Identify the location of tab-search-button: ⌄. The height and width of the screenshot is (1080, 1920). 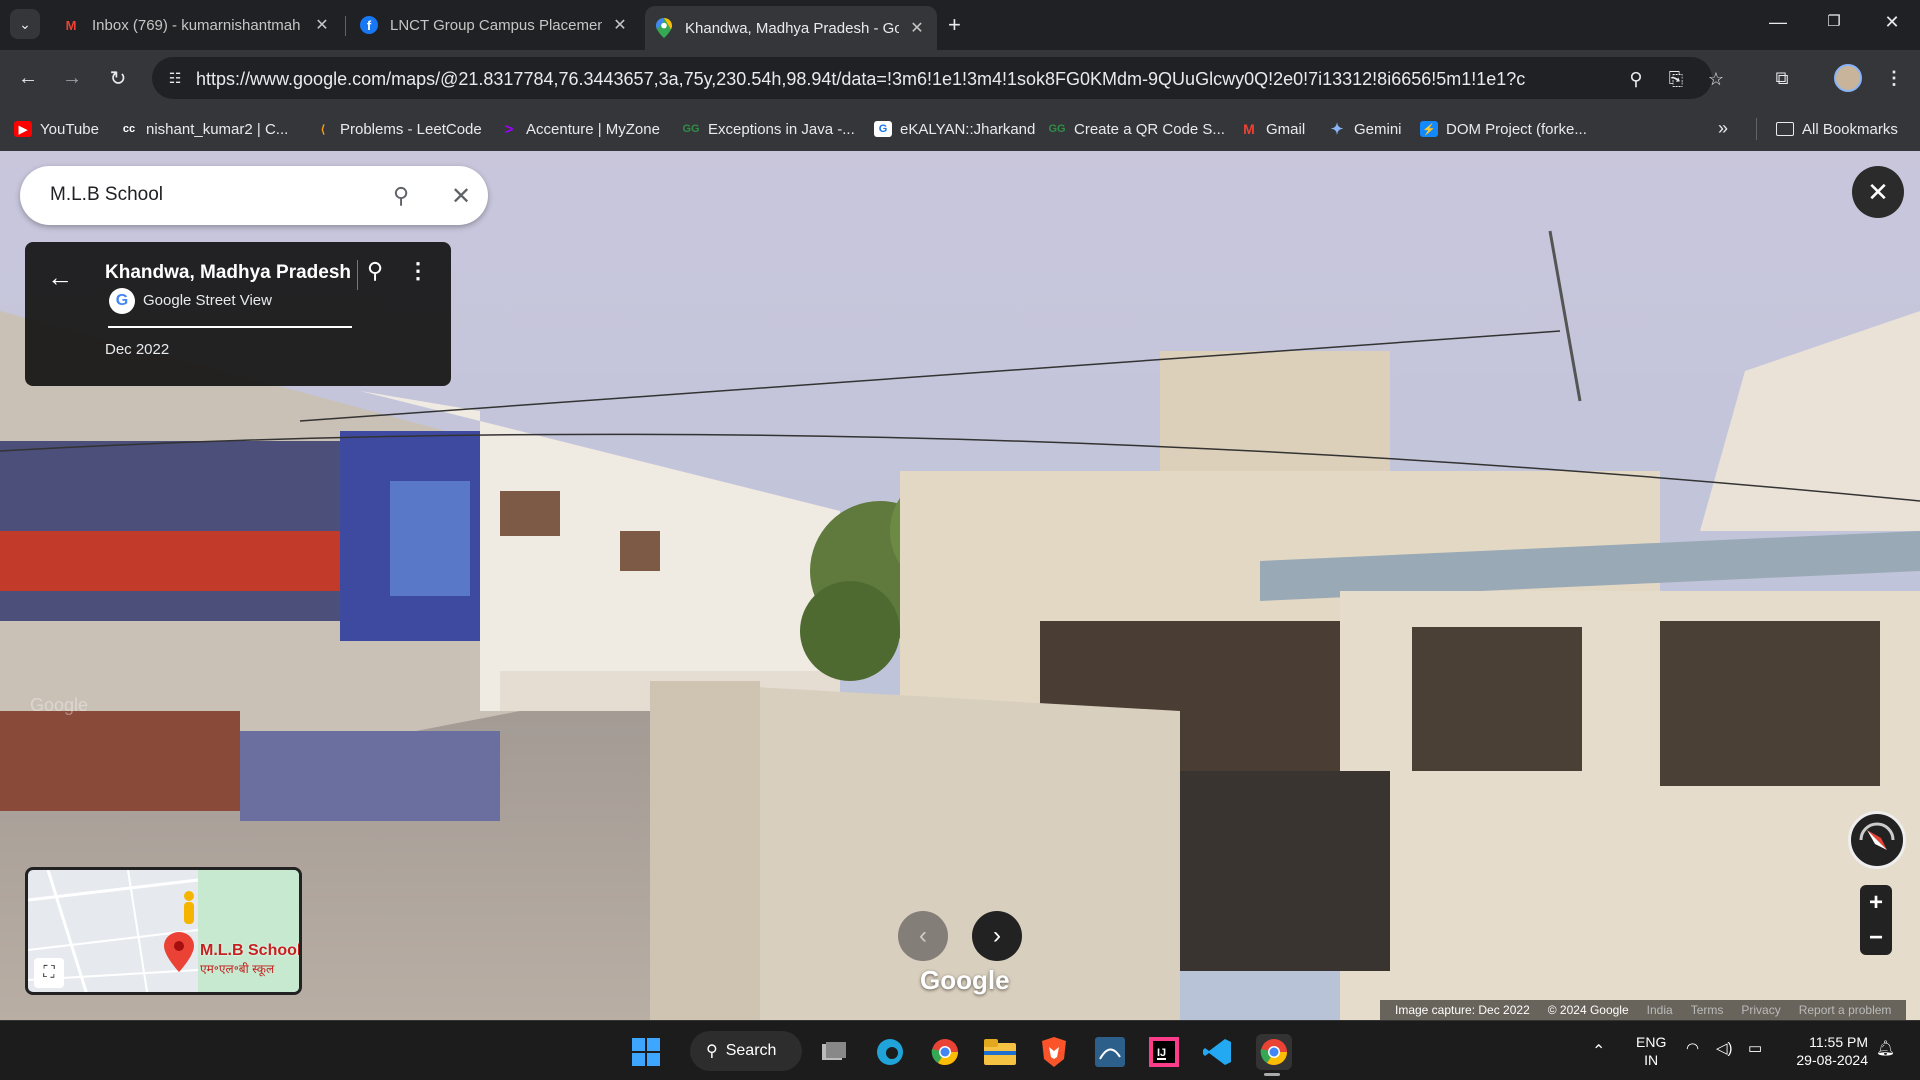
(25, 24).